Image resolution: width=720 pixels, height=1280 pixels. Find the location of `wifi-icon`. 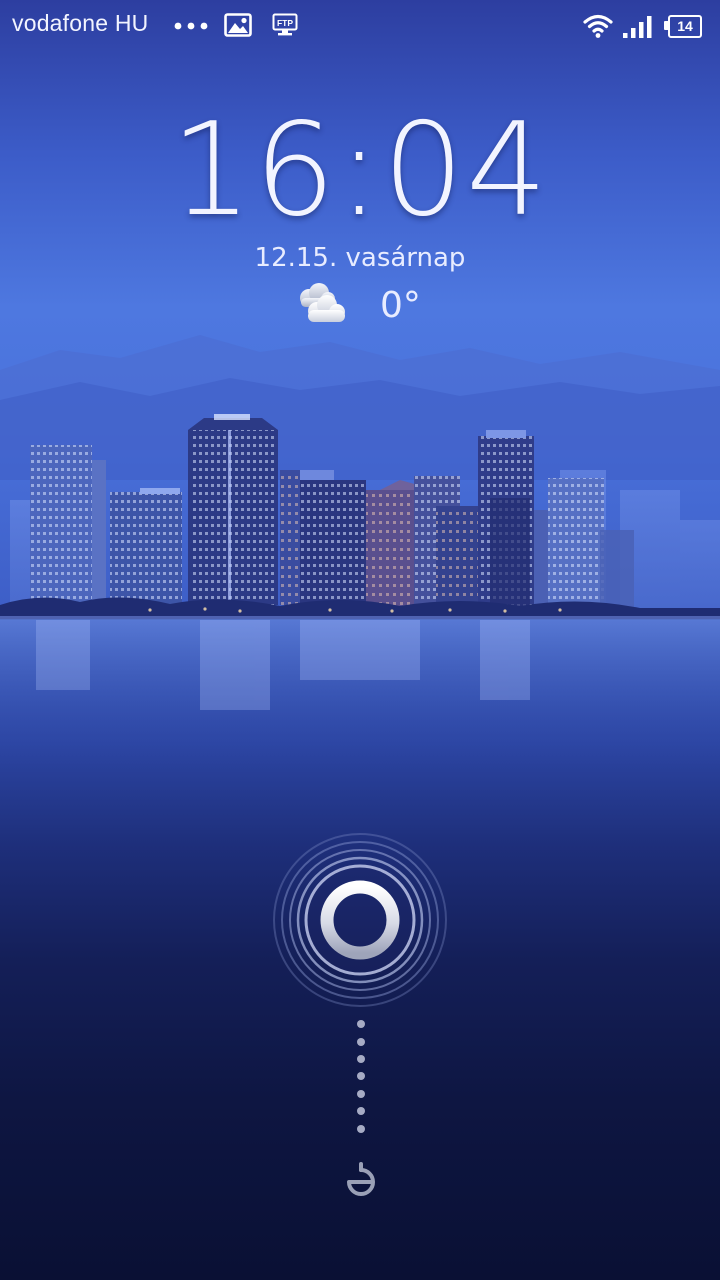

wifi-icon is located at coordinates (598, 26).